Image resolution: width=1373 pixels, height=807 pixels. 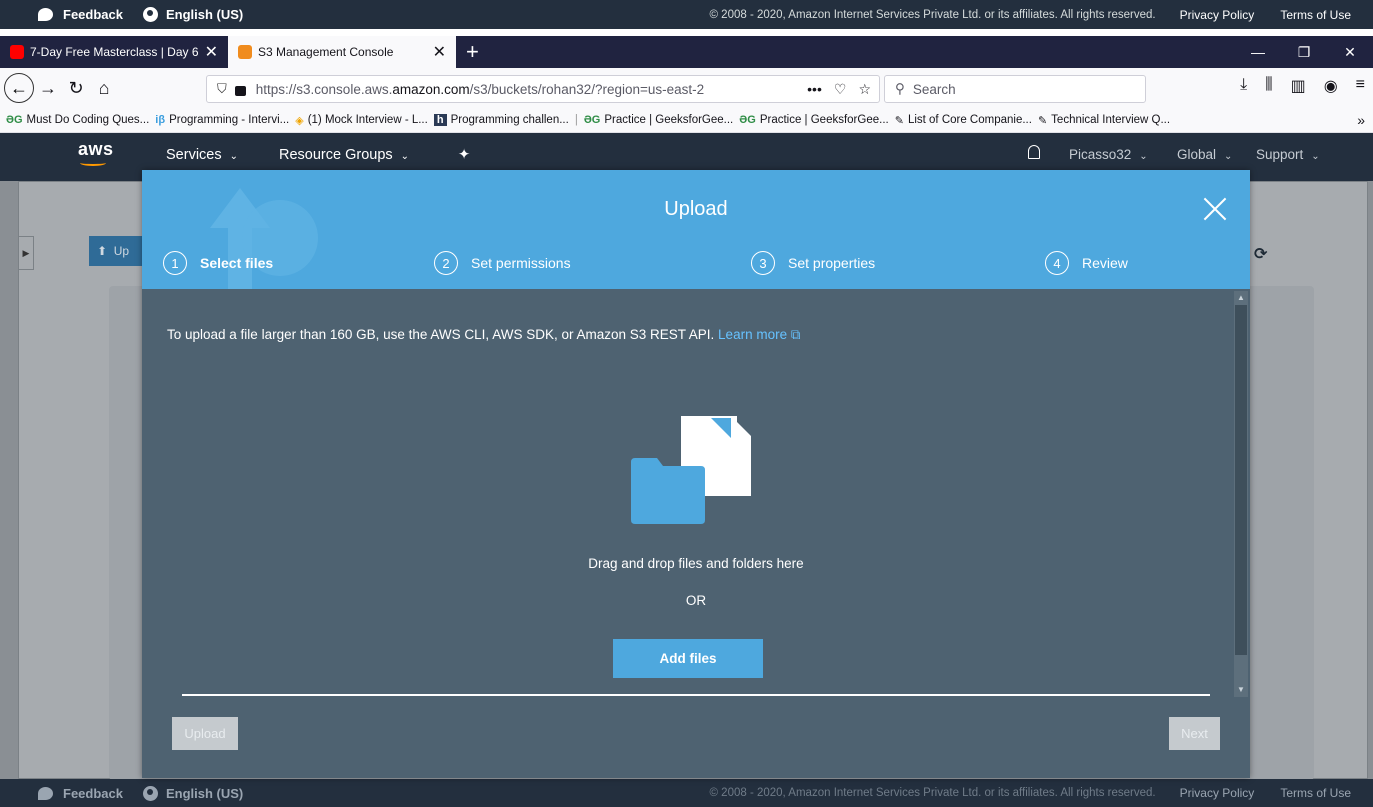 What do you see at coordinates (1108, 154) in the screenshot?
I see `user-menu: Picasso32 ⌄` at bounding box center [1108, 154].